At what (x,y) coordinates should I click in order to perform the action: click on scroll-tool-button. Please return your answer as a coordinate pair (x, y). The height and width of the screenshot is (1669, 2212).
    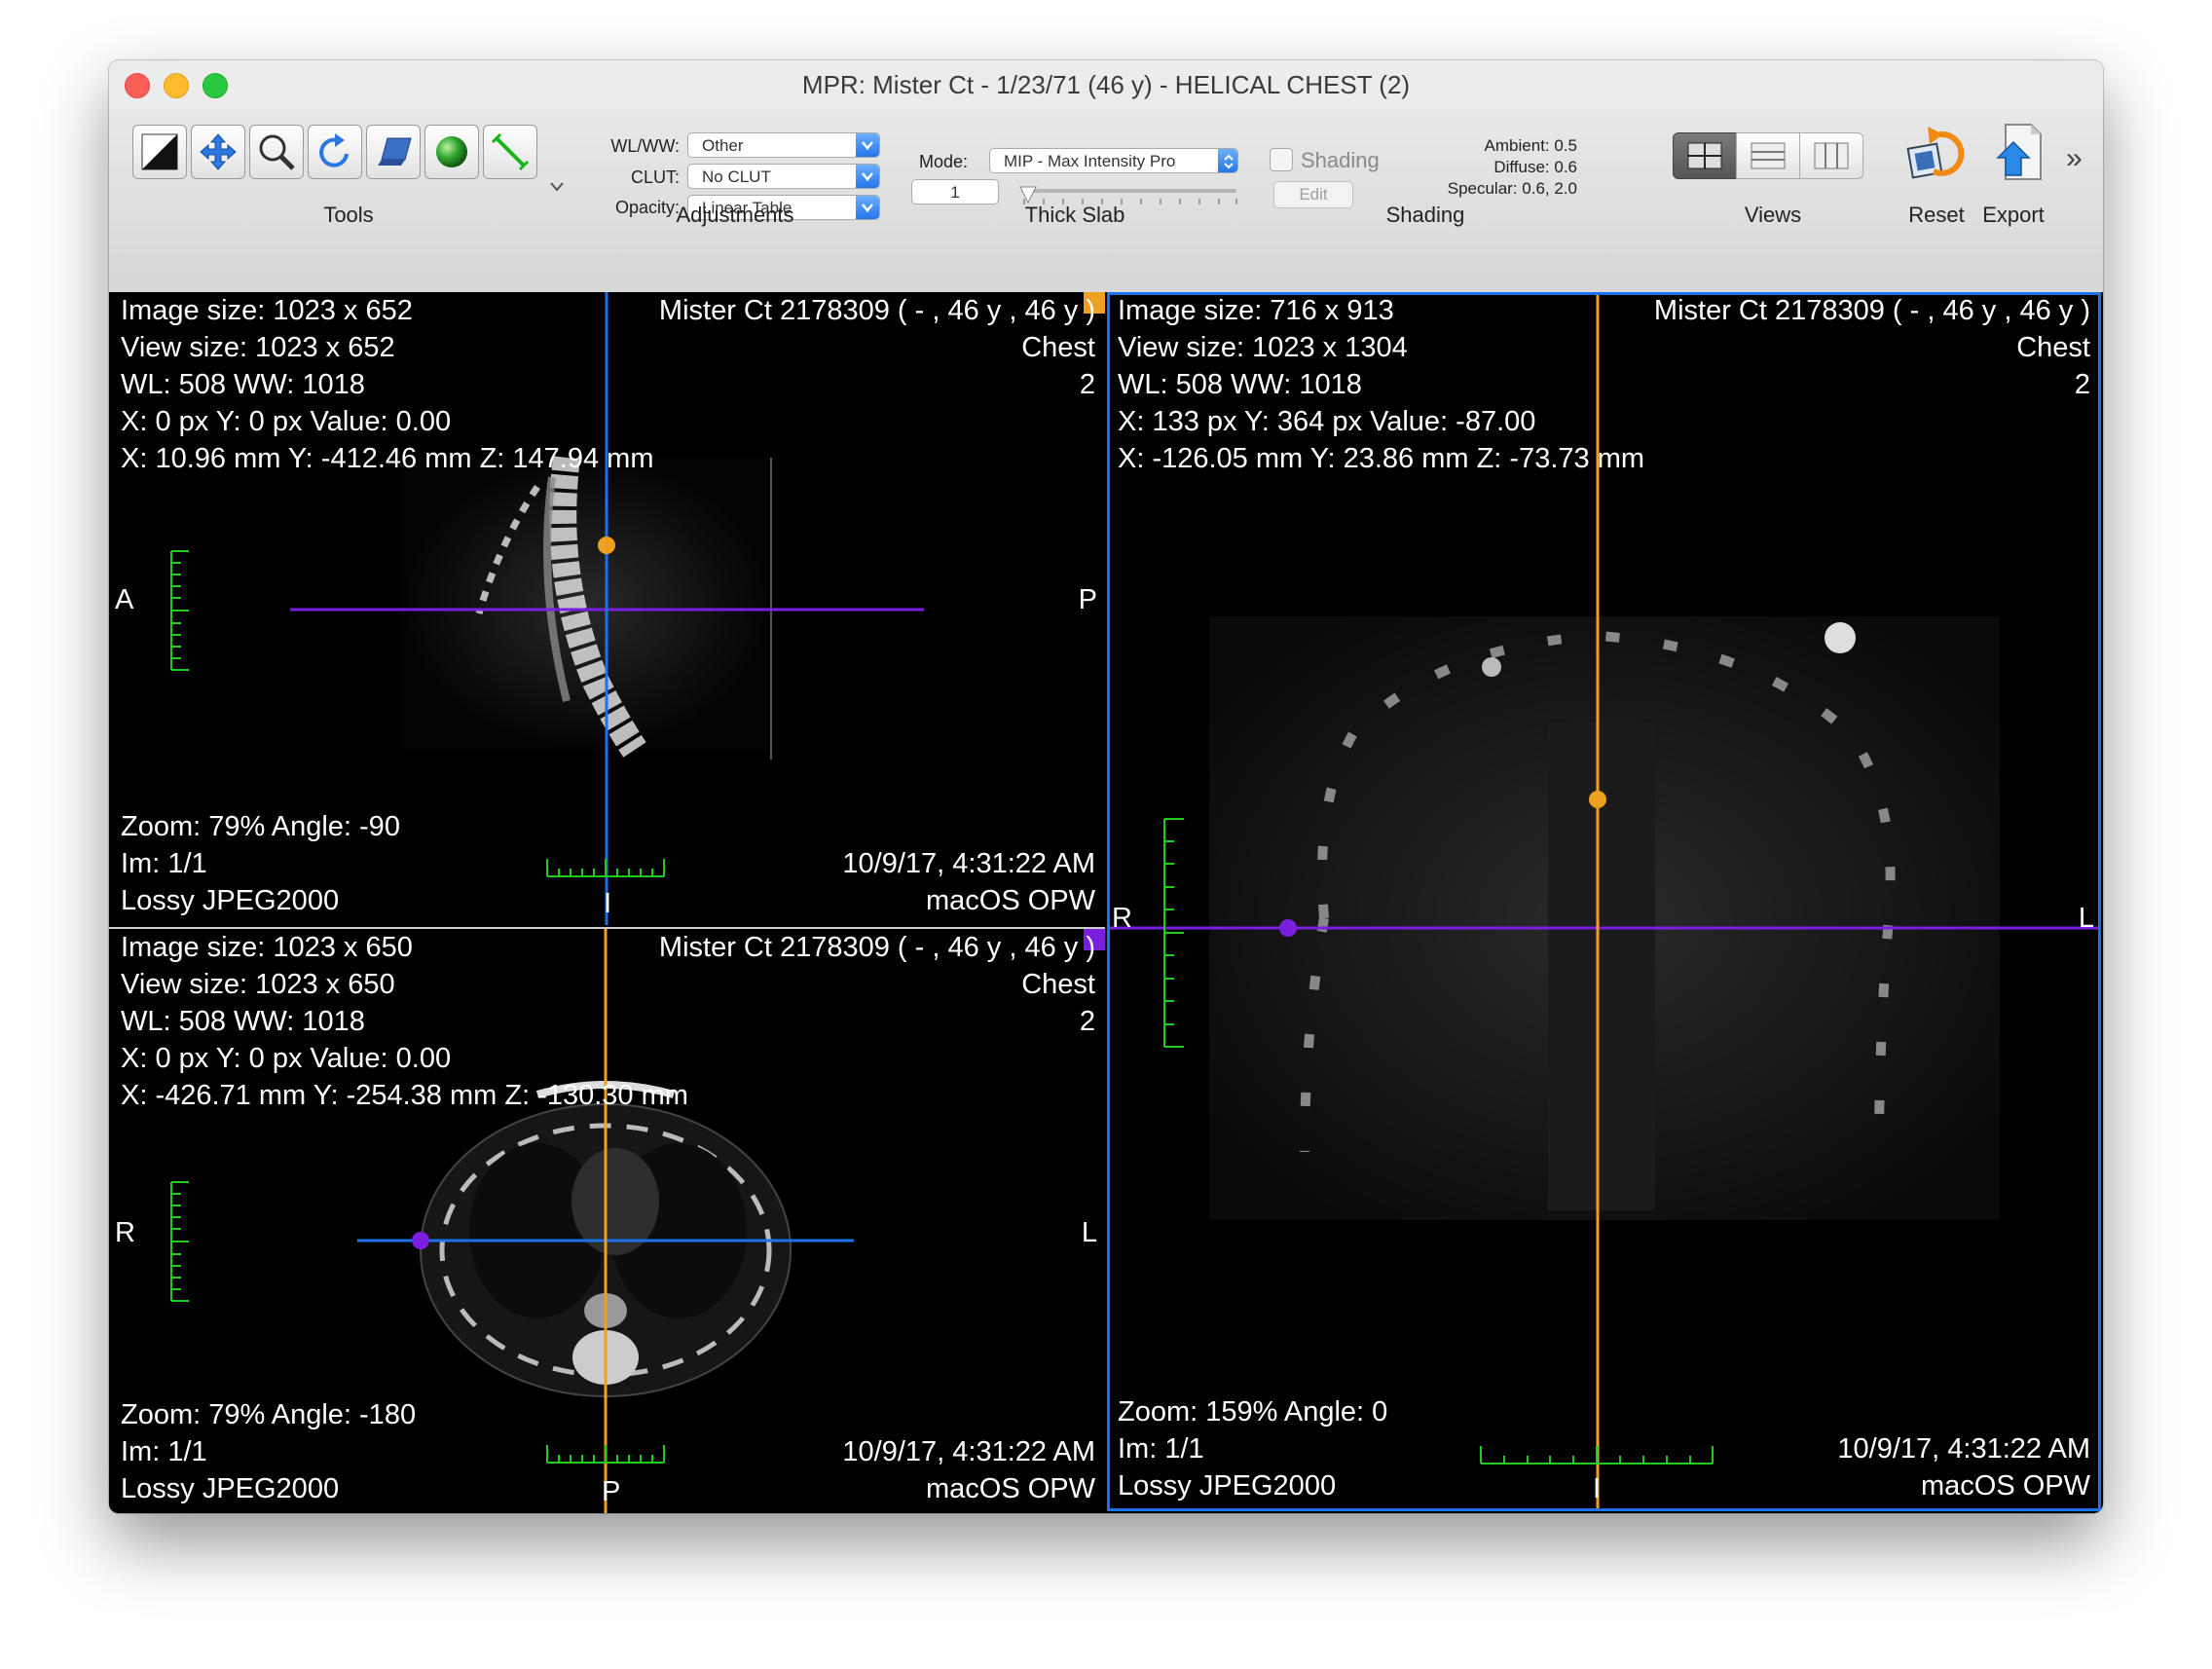
    Looking at the image, I should click on (393, 152).